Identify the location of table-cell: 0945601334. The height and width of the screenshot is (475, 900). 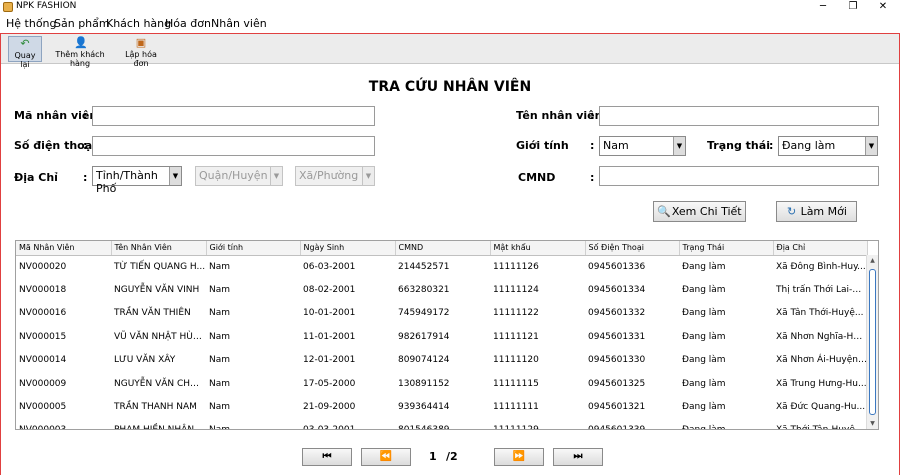
(617, 290).